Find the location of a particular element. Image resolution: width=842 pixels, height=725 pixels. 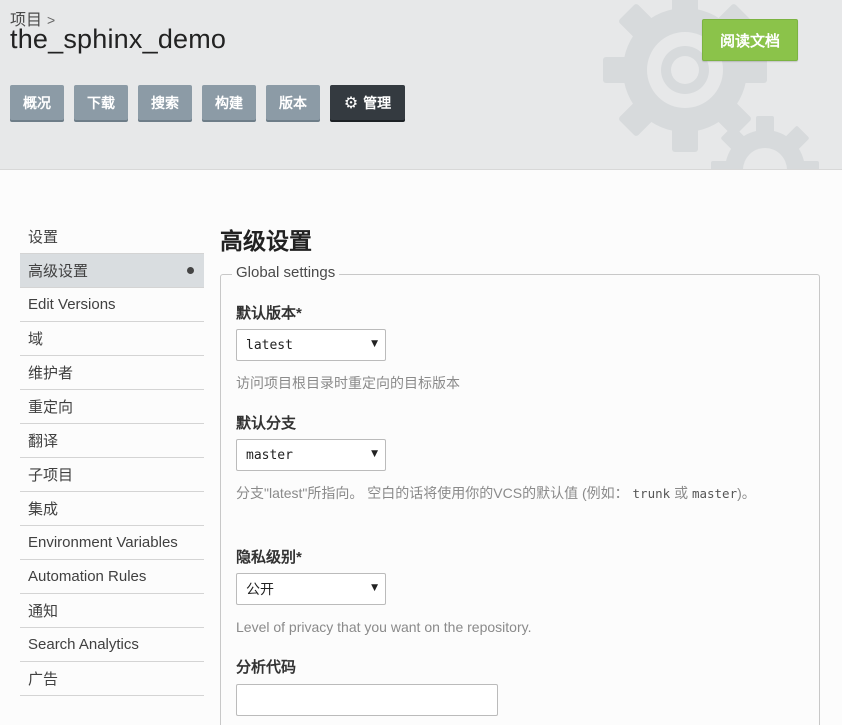

help-text: )。 is located at coordinates (746, 493).